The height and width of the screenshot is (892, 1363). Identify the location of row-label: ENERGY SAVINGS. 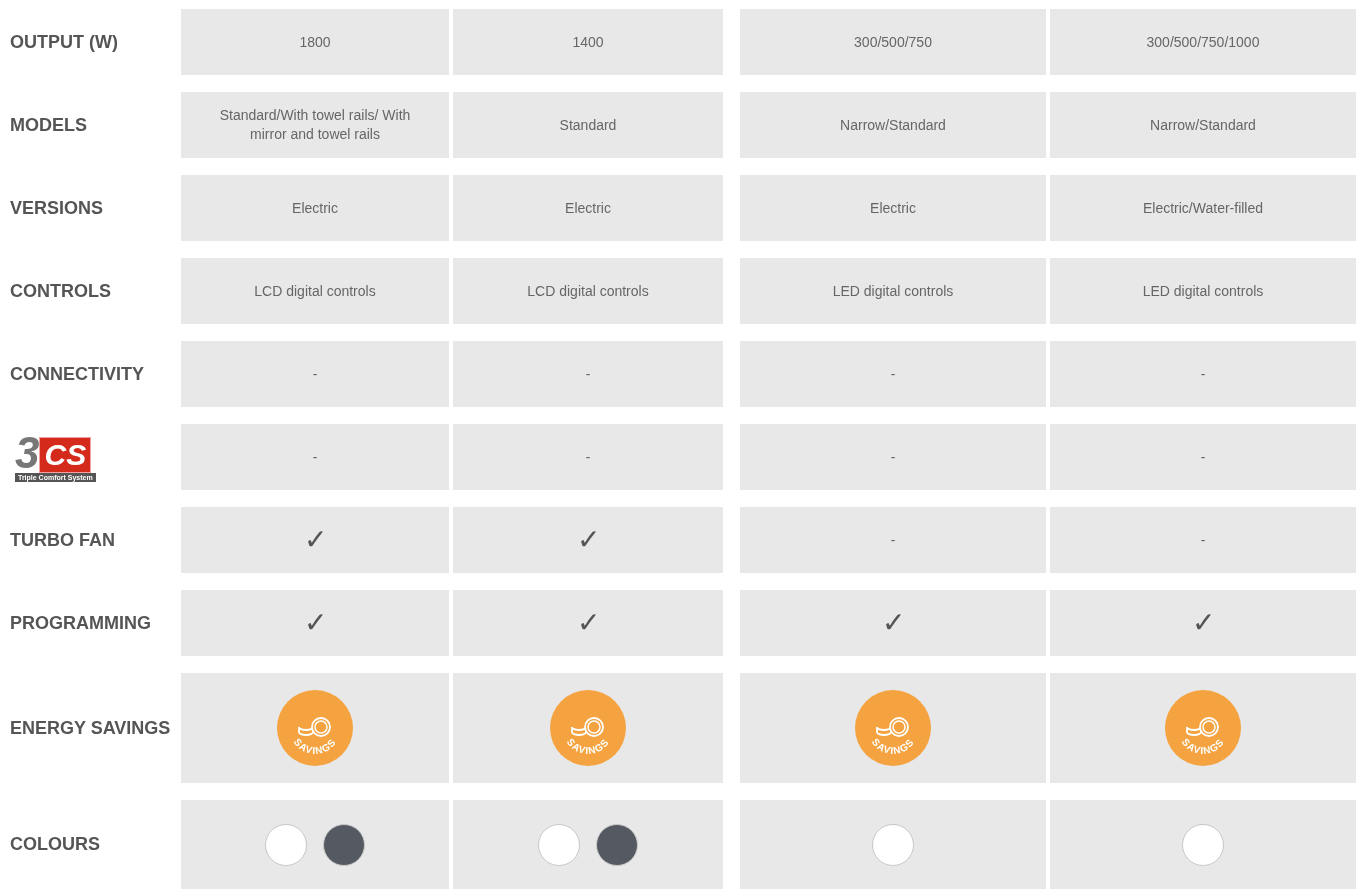
(90, 728).